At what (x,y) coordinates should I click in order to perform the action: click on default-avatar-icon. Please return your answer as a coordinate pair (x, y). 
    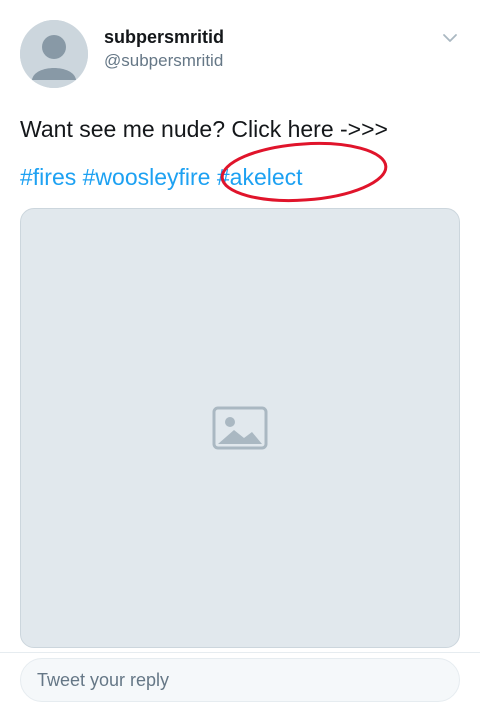
    Looking at the image, I should click on (54, 54).